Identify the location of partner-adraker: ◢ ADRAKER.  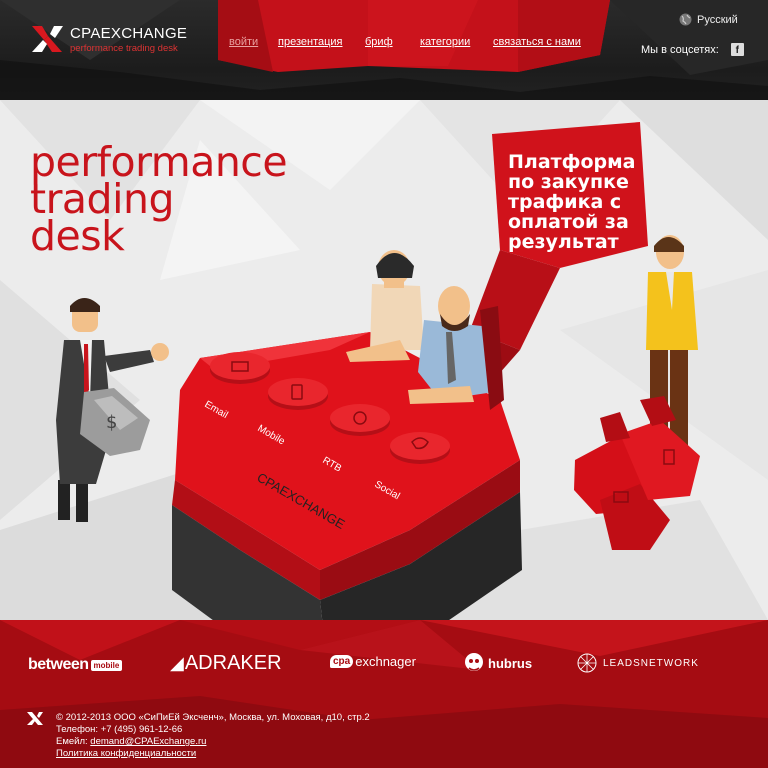
(226, 663).